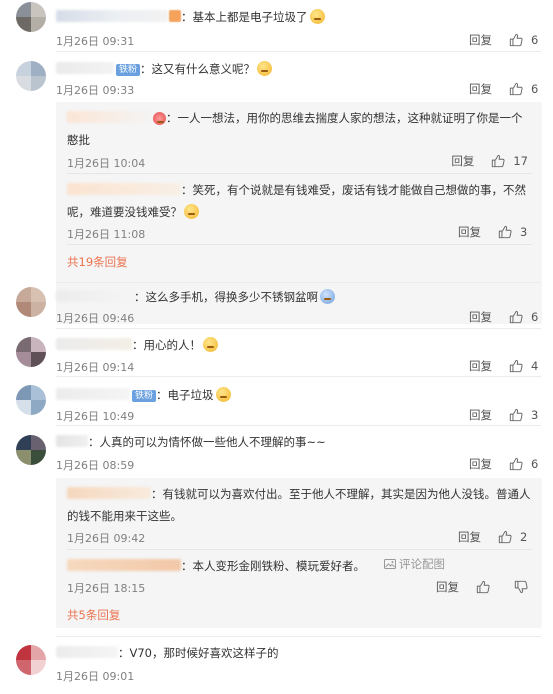  I want to click on comment-image-link: 评论配图, so click(414, 564).